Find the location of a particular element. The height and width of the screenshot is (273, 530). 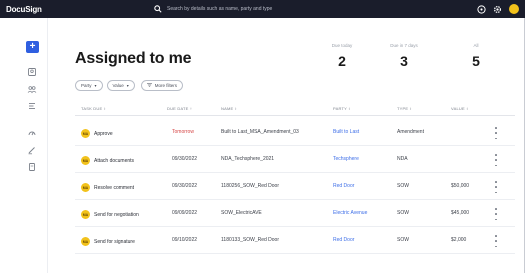

agreement-value: $2,000 is located at coordinates (459, 240).